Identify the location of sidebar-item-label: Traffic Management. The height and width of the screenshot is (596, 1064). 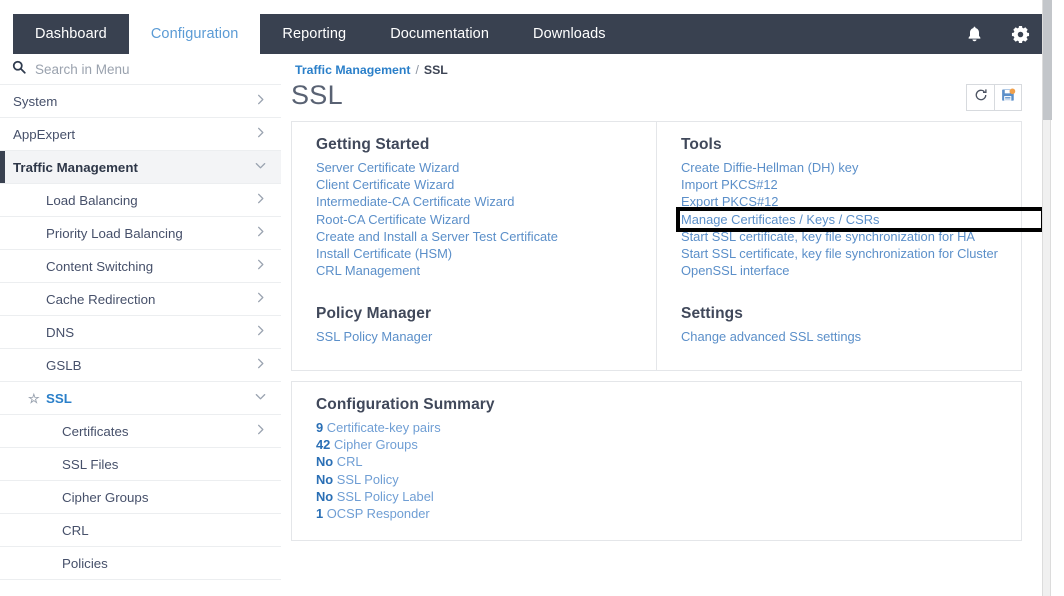
(75, 167).